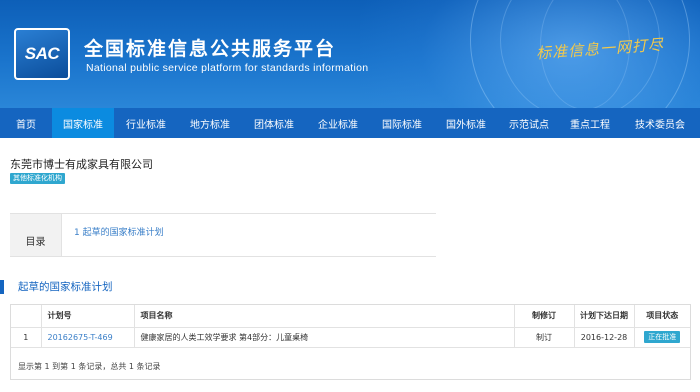 This screenshot has height=392, width=700. Describe the element at coordinates (324, 337) in the screenshot. I see `project-name: 健康家居的人类工效学要求 第4部分：儿童桌椅` at that location.